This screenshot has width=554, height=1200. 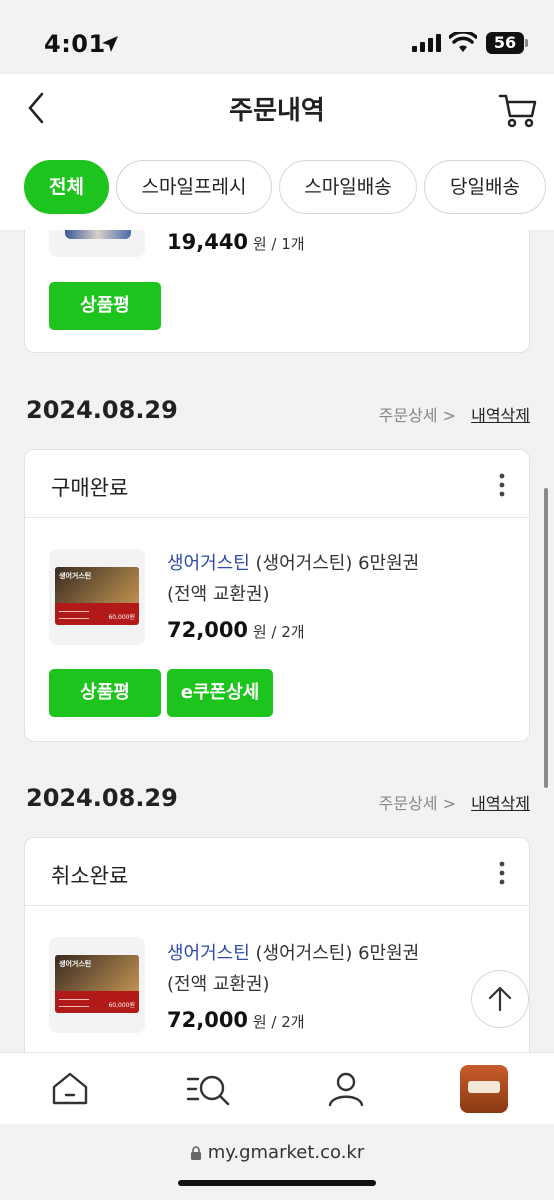 What do you see at coordinates (485, 187) in the screenshot?
I see `tab-same-day-delivery: 당일배송` at bounding box center [485, 187].